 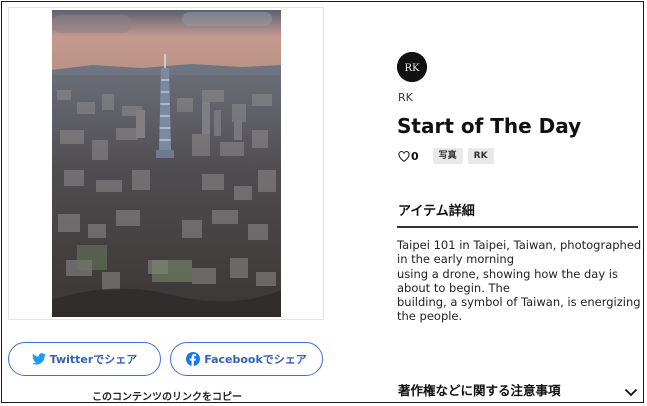 What do you see at coordinates (517, 227) in the screenshot?
I see `details-divider` at bounding box center [517, 227].